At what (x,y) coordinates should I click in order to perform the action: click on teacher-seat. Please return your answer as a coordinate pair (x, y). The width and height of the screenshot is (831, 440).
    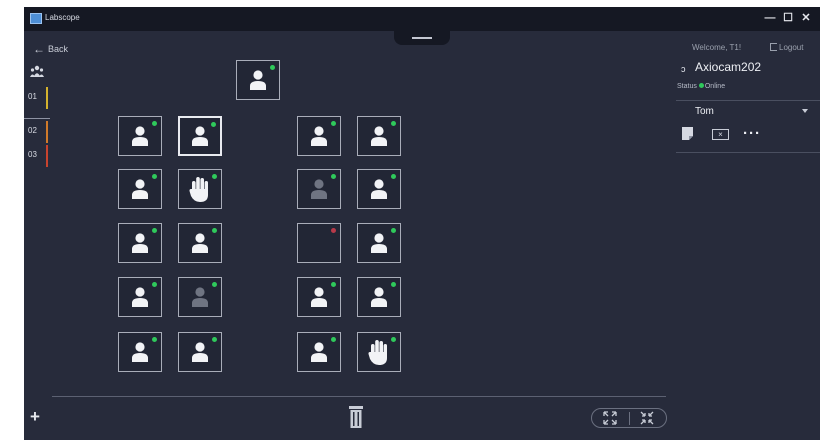
    Looking at the image, I should click on (258, 80).